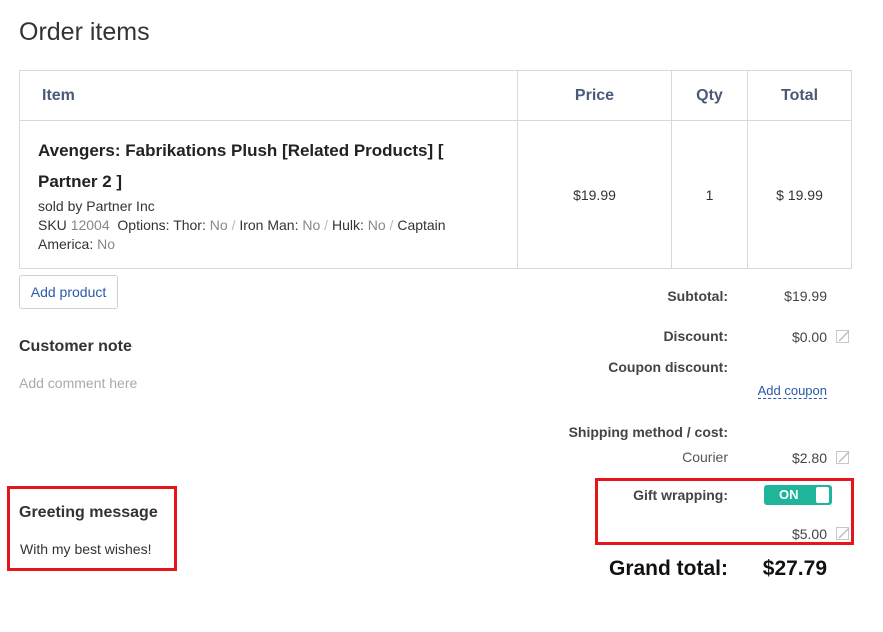 The height and width of the screenshot is (632, 883). What do you see at coordinates (189, 225) in the screenshot?
I see `option-name: Thor:` at bounding box center [189, 225].